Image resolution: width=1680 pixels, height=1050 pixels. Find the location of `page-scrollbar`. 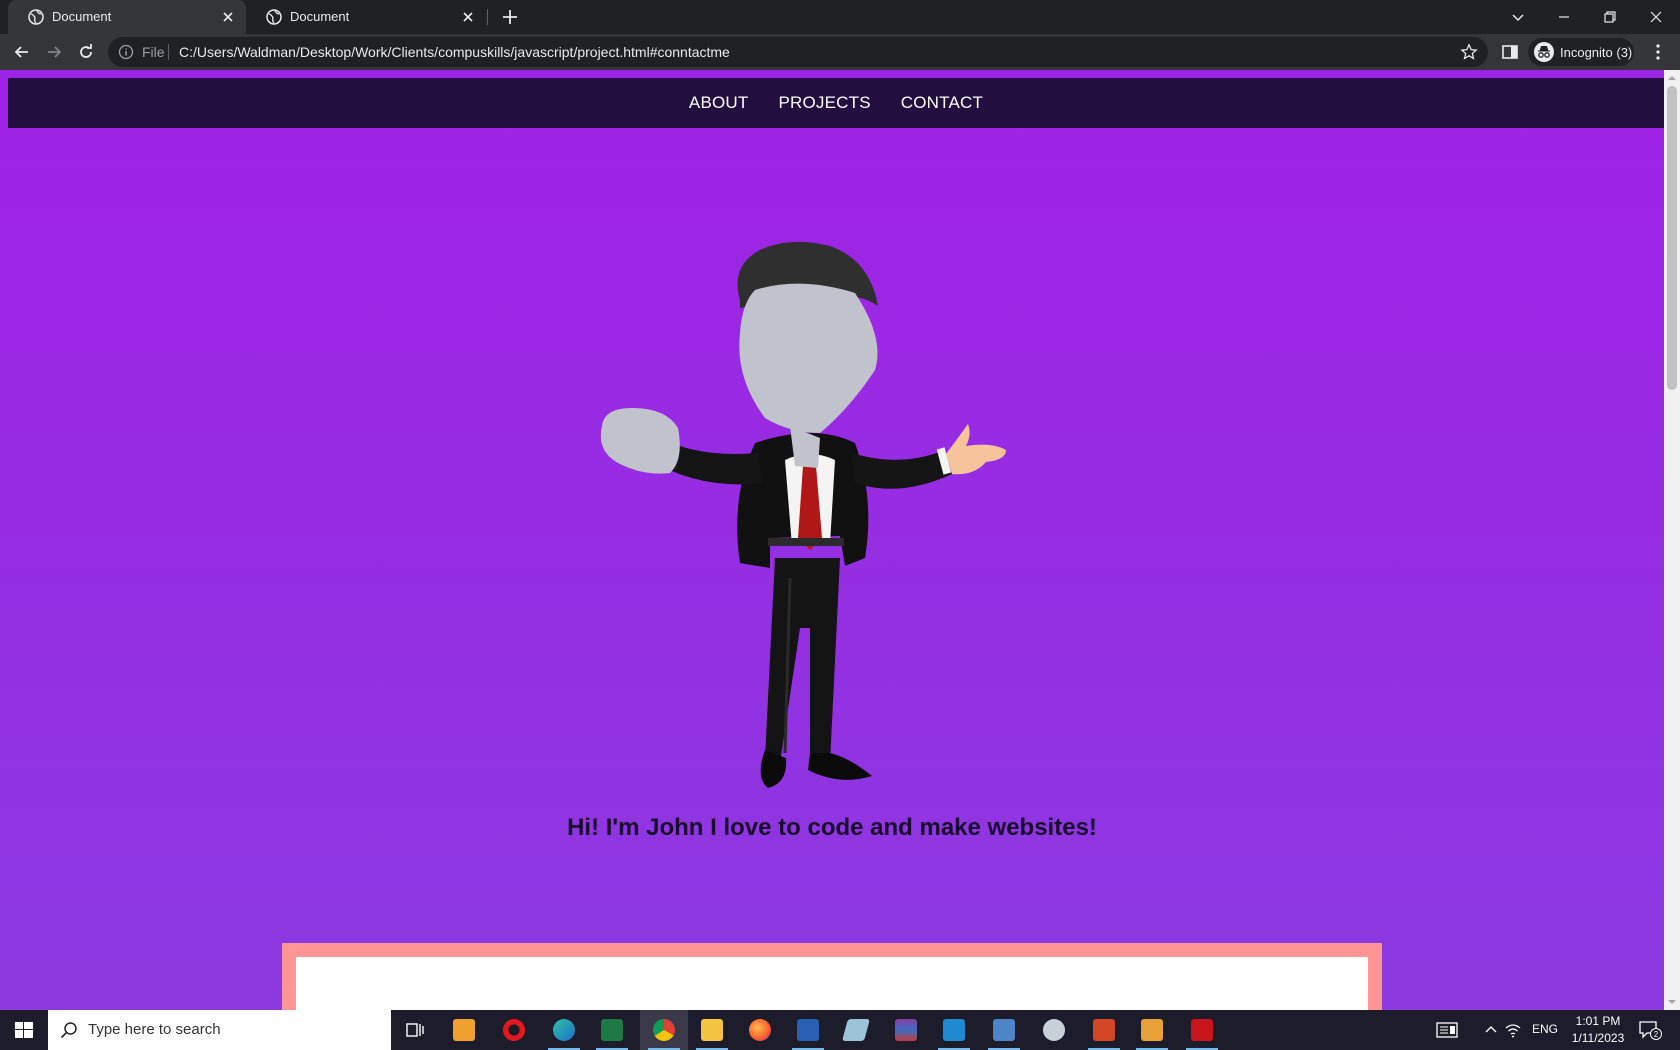

page-scrollbar is located at coordinates (1672, 540).